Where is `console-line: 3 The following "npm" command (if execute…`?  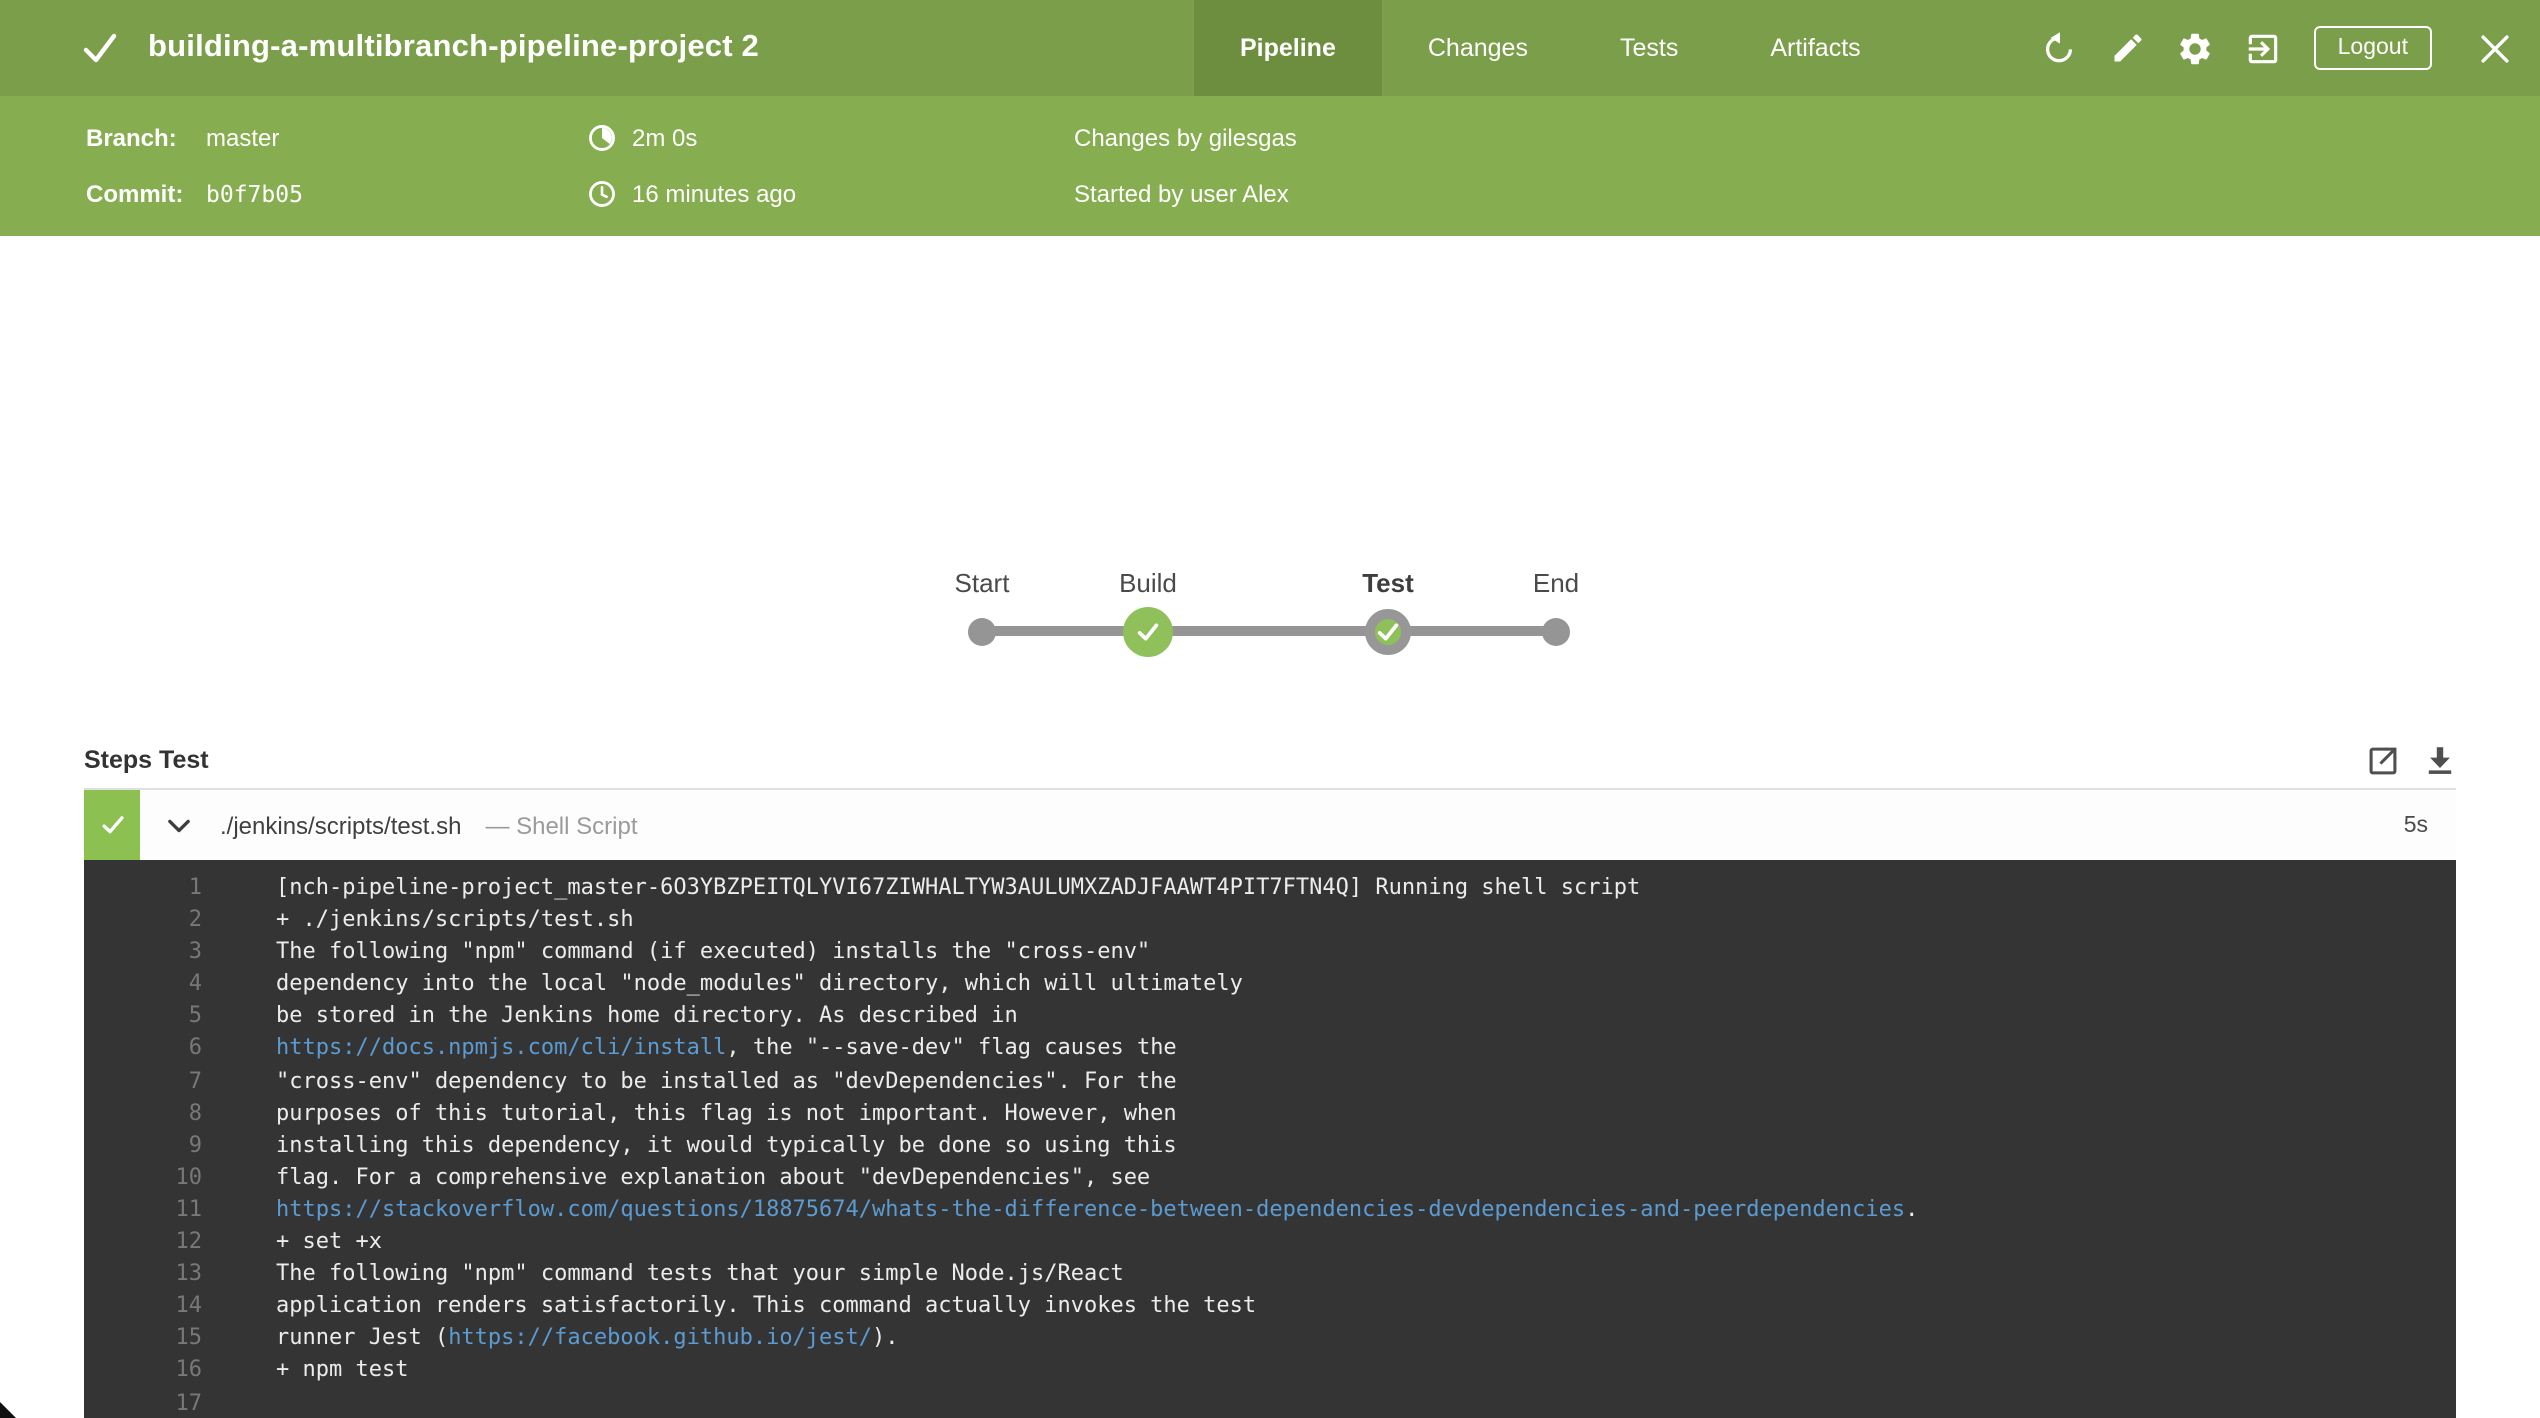 console-line: 3 The following "npm" command (if execute… is located at coordinates (1270, 952).